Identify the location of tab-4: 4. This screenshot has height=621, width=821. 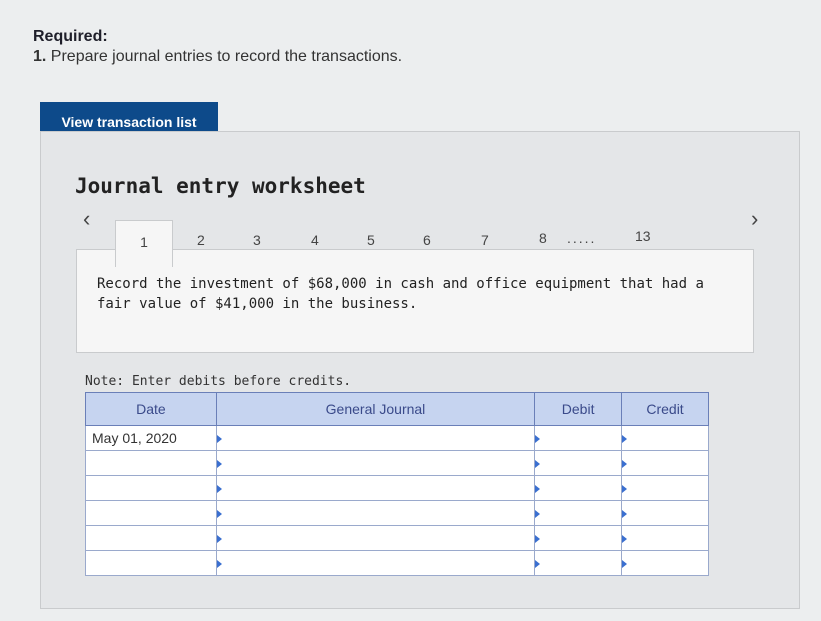
(315, 240).